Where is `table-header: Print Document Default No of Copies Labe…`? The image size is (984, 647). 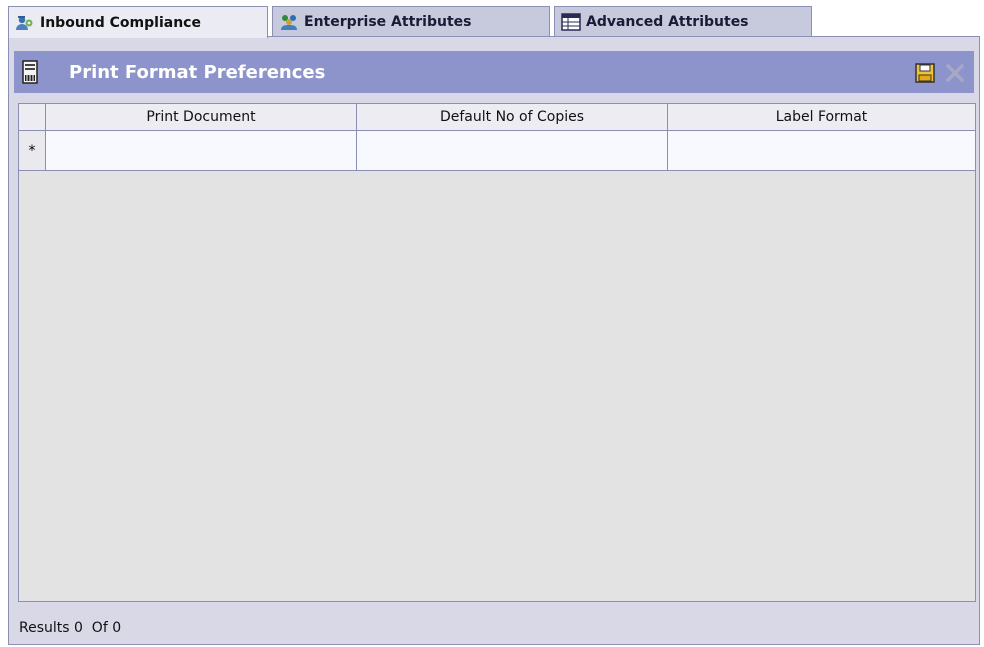
table-header: Print Document Default No of Copies Labe… is located at coordinates (497, 117).